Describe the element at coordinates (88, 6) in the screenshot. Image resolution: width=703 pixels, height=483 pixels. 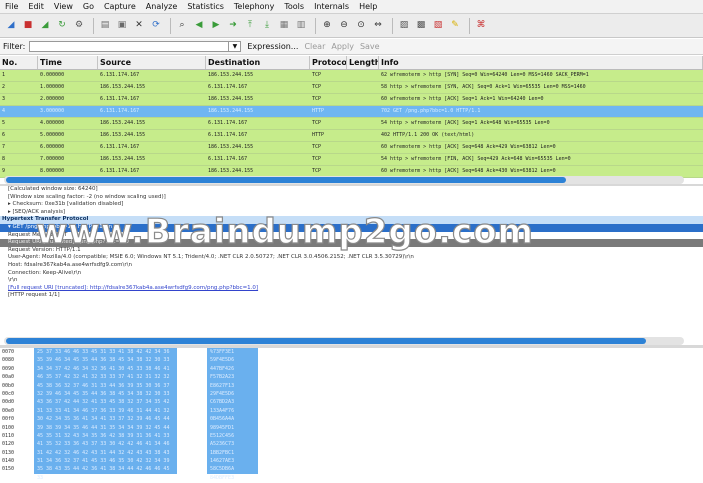
I see `menu-item-go: Go` at that location.